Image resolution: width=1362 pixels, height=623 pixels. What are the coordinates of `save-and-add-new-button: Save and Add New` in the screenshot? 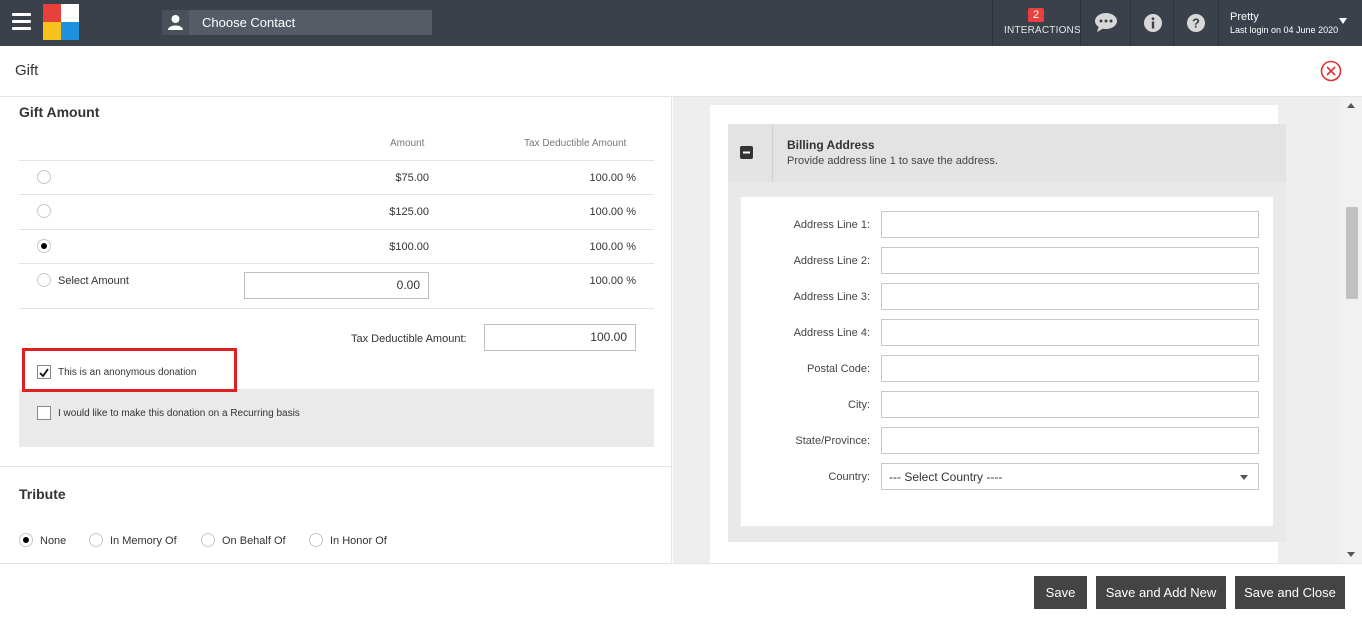 It's located at (1161, 592).